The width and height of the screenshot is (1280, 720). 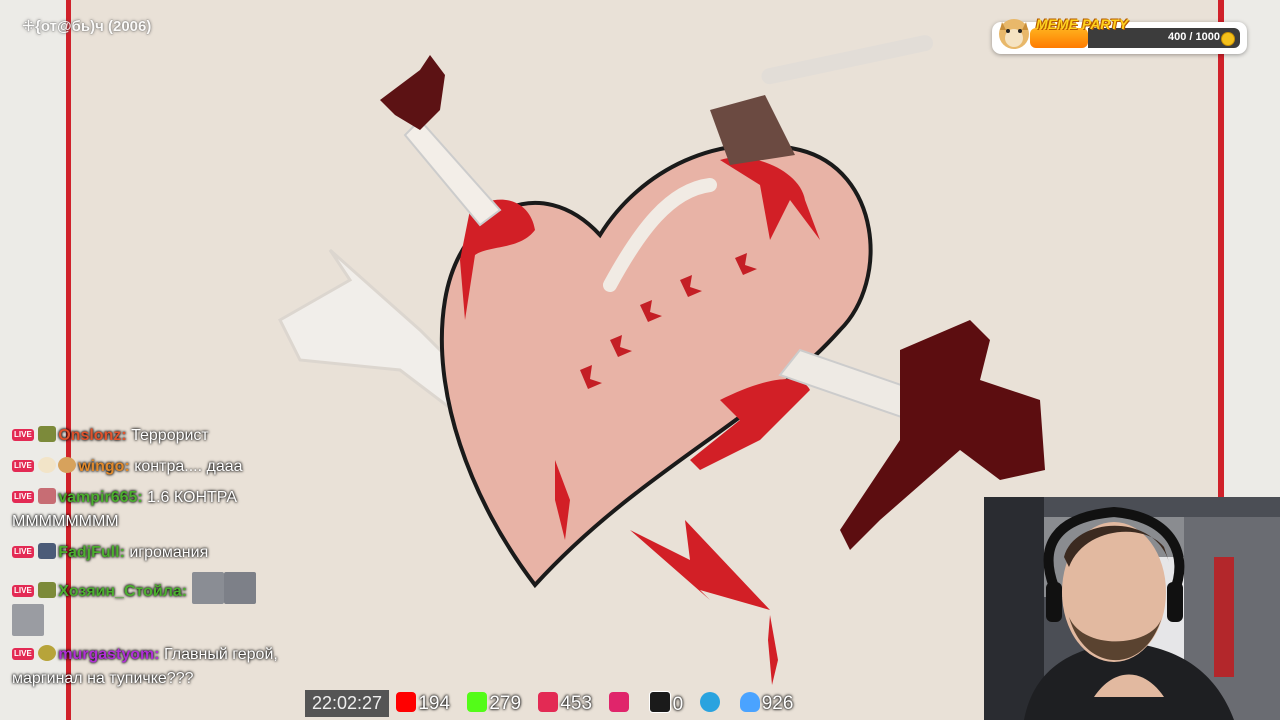 I want to click on viewers-count: 926, so click(x=766, y=703).